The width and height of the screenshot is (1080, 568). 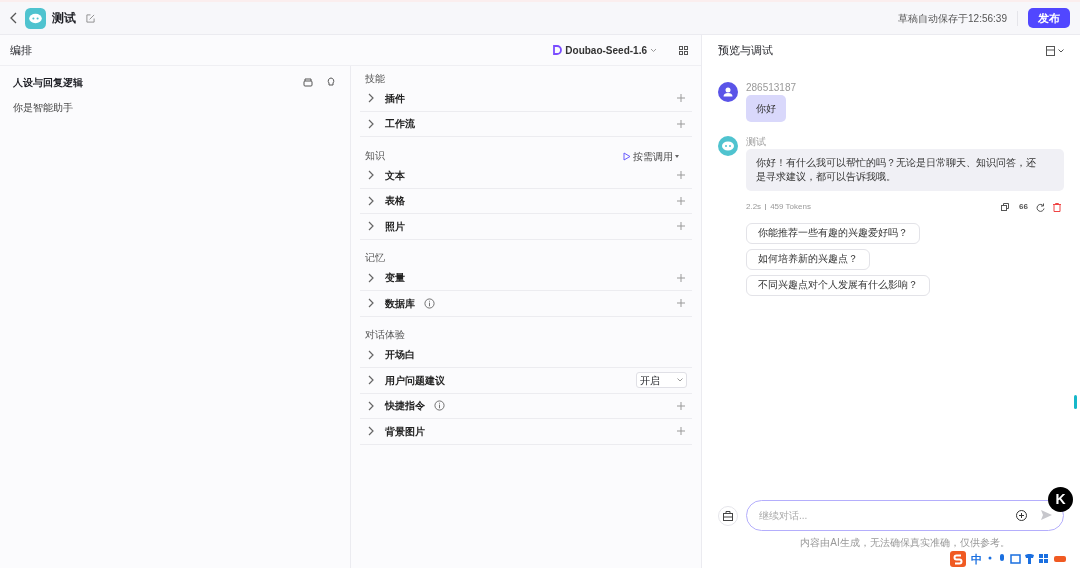 I want to click on config-item: 照片, so click(x=395, y=226).